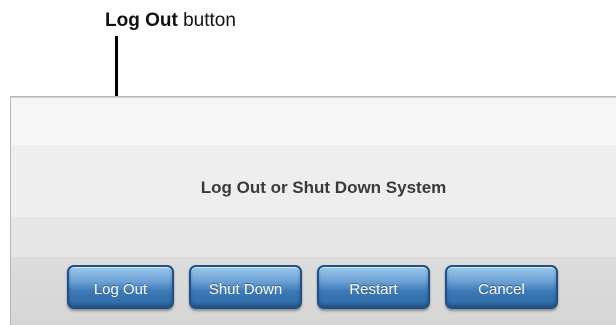  I want to click on callout-label-rest: button, so click(206, 20).